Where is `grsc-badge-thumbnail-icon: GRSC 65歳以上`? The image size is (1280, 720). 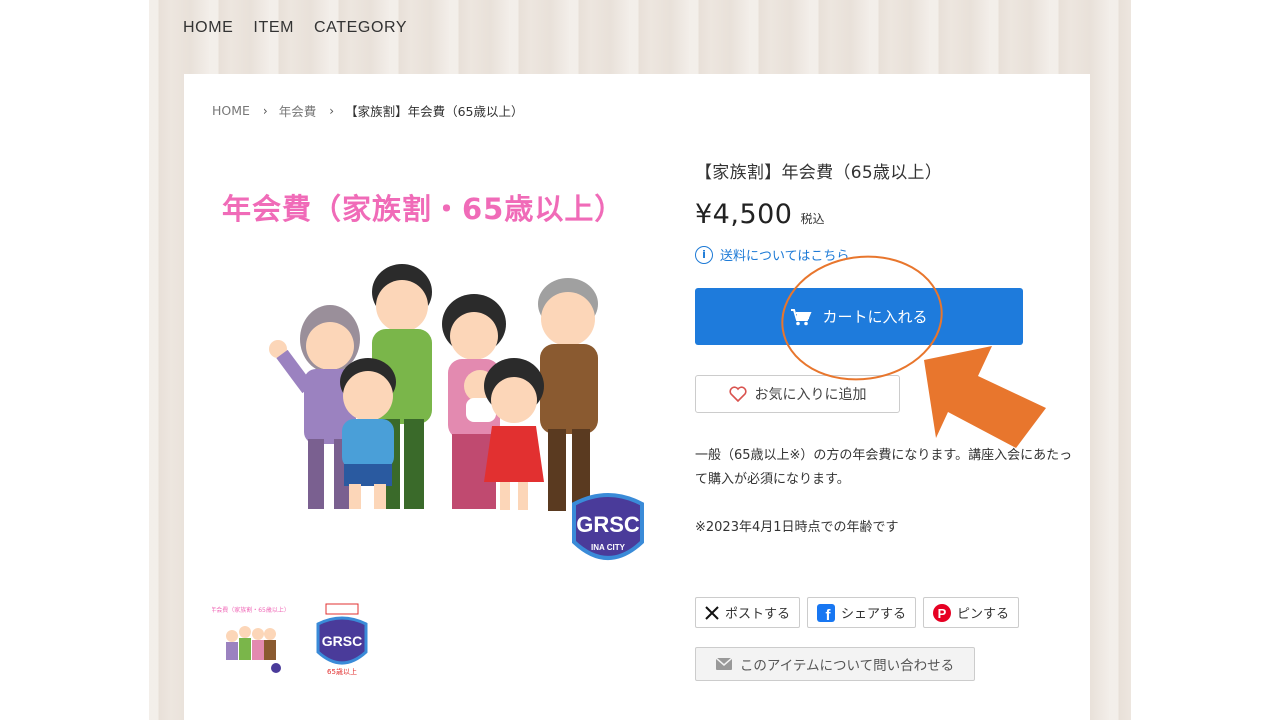 grsc-badge-thumbnail-icon: GRSC 65歳以上 is located at coordinates (342, 639).